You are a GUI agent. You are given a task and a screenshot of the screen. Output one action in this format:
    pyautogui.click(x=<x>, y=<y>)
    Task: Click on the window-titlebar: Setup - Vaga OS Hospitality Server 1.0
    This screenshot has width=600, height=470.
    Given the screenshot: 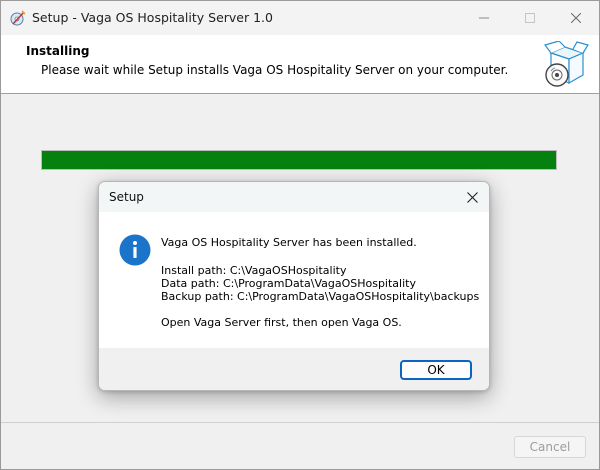 What is the action you would take?
    pyautogui.click(x=300, y=18)
    